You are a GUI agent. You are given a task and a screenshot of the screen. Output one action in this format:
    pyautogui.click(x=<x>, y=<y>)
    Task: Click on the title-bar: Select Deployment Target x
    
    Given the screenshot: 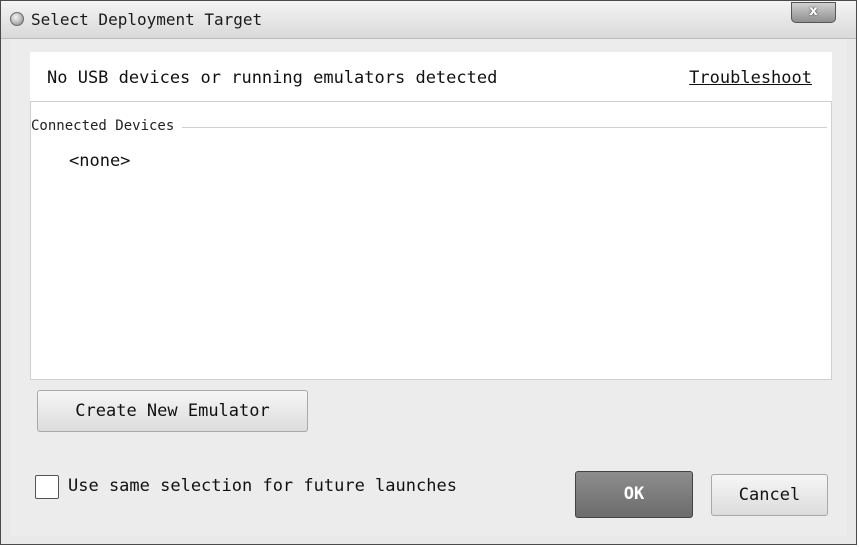 What is the action you would take?
    pyautogui.click(x=428, y=20)
    